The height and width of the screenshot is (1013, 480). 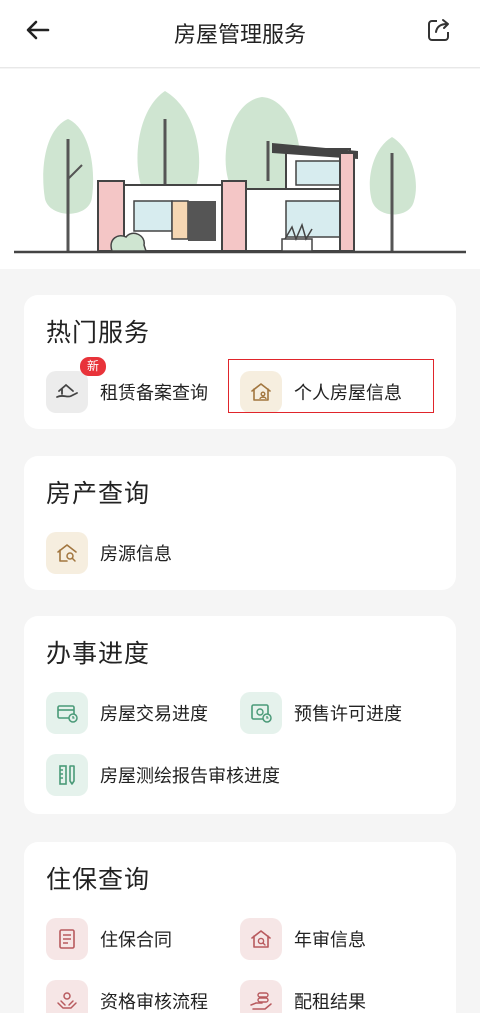 I want to click on progress-title: 办事进度, so click(x=98, y=653).